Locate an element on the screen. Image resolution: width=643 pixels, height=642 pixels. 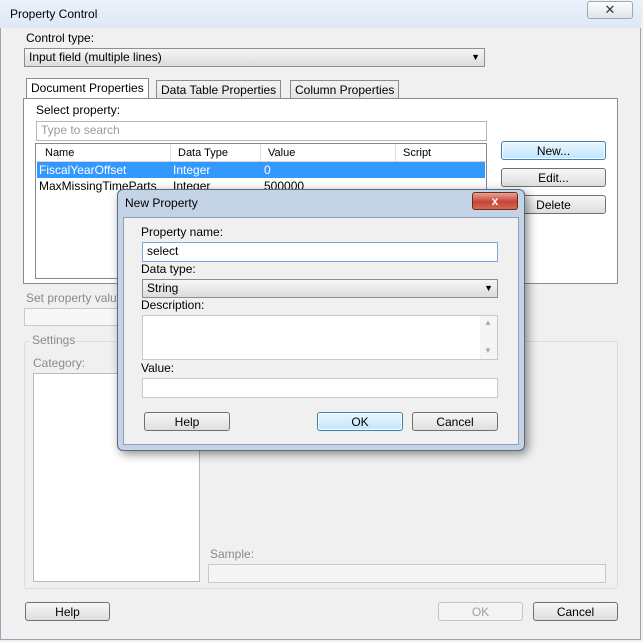
set-property-value-field is located at coordinates (74, 317).